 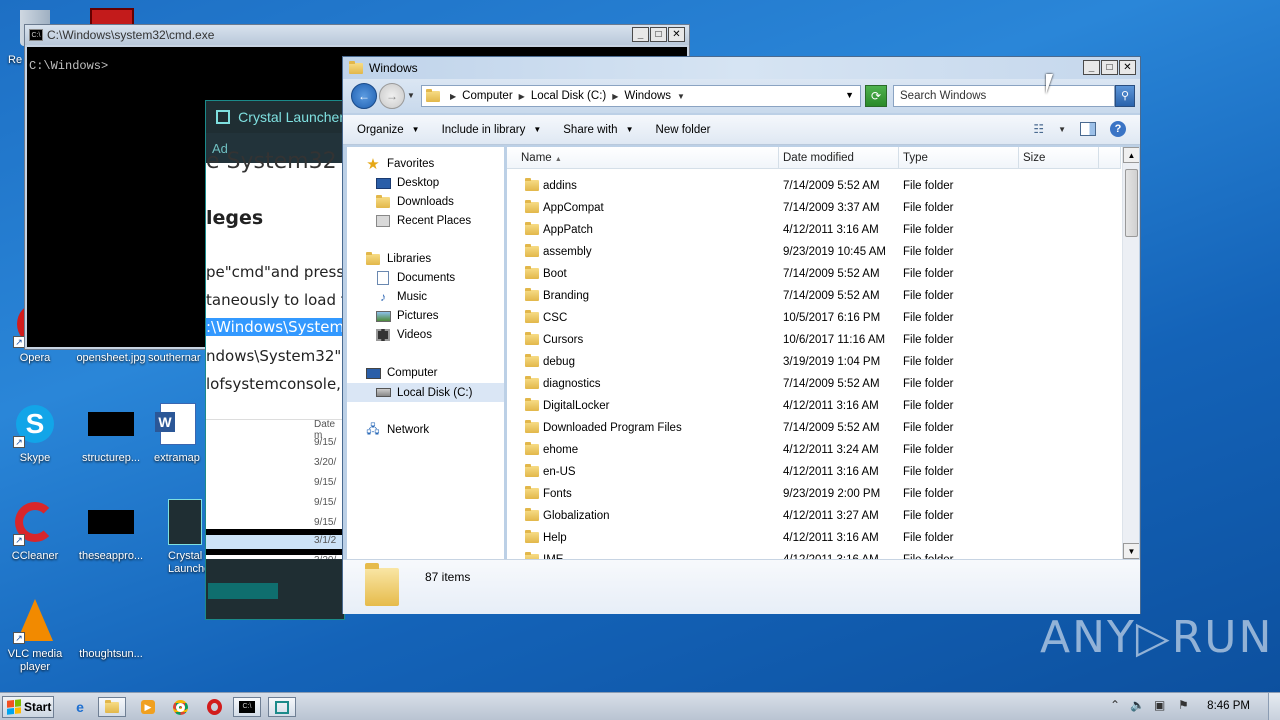 I want to click on recent-pages-dropdown-icon: ▼, so click(x=411, y=95).